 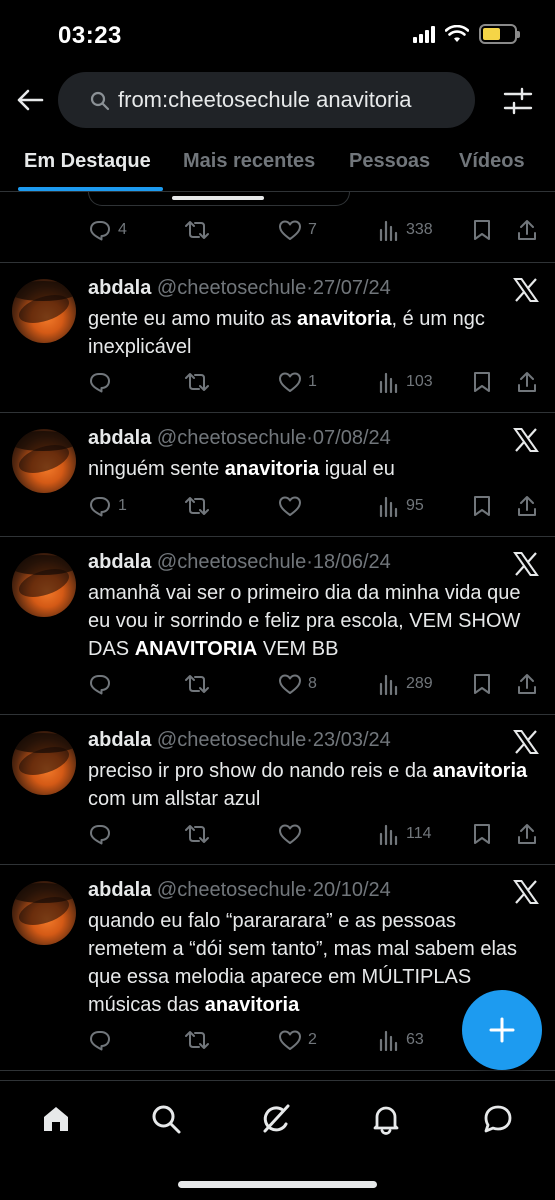 I want to click on tweet-date: 18/06/24, so click(x=352, y=562).